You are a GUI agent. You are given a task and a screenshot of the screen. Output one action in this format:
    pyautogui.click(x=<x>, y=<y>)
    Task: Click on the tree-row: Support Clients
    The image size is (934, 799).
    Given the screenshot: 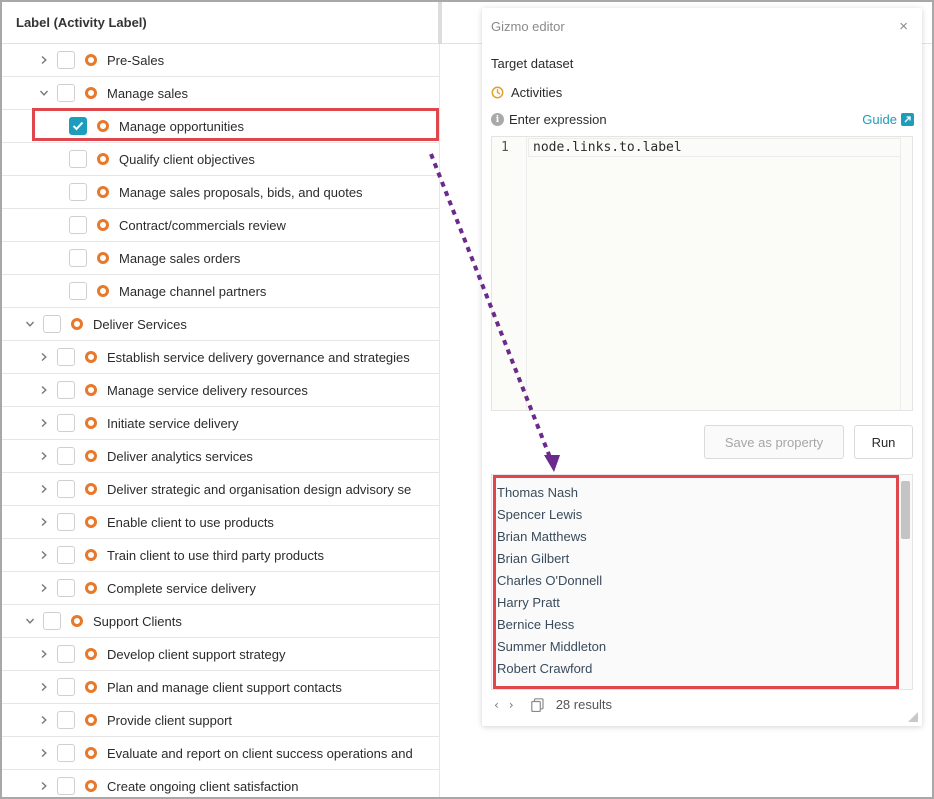 What is the action you would take?
    pyautogui.click(x=221, y=621)
    